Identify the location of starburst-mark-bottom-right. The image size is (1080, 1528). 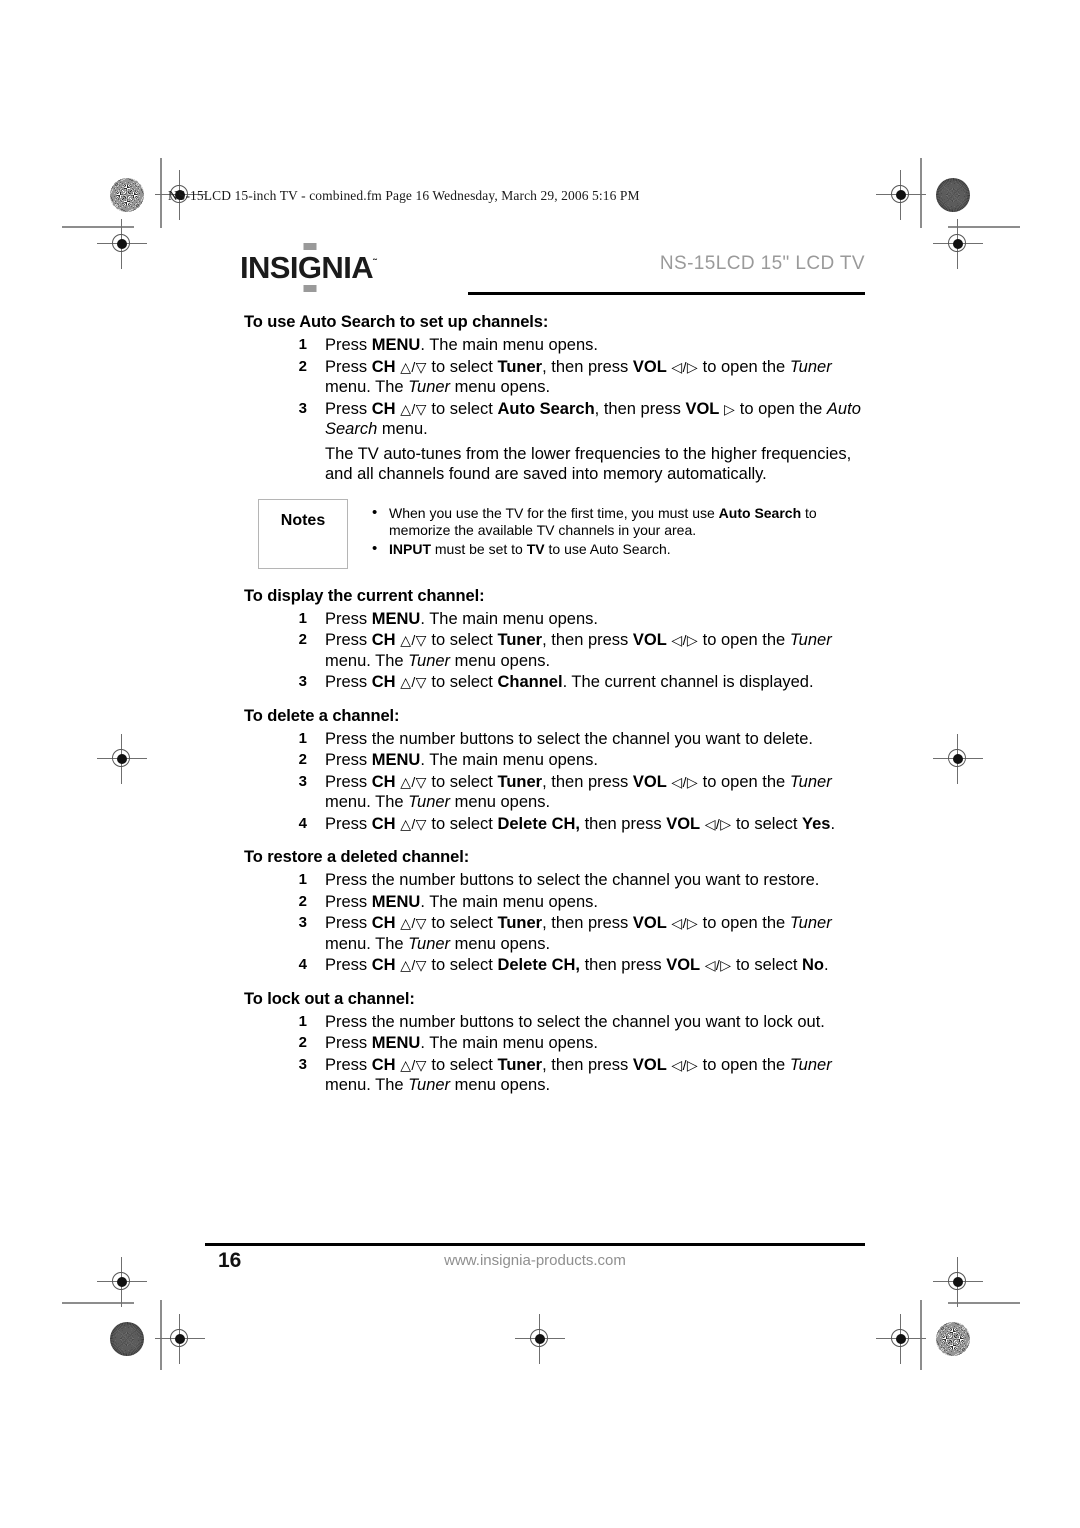
(953, 1339).